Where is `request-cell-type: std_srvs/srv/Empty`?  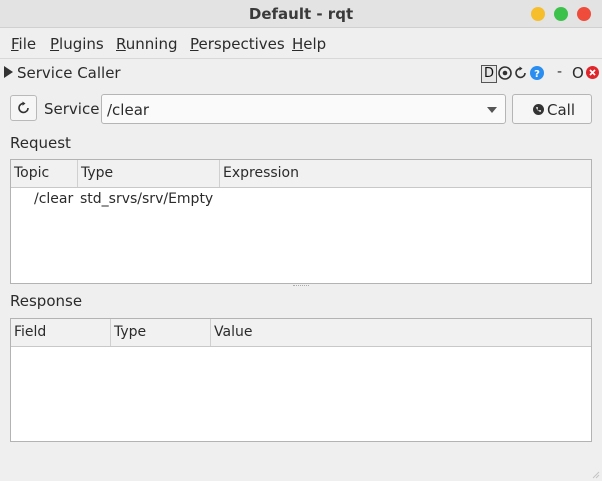
request-cell-type: std_srvs/srv/Empty is located at coordinates (147, 199).